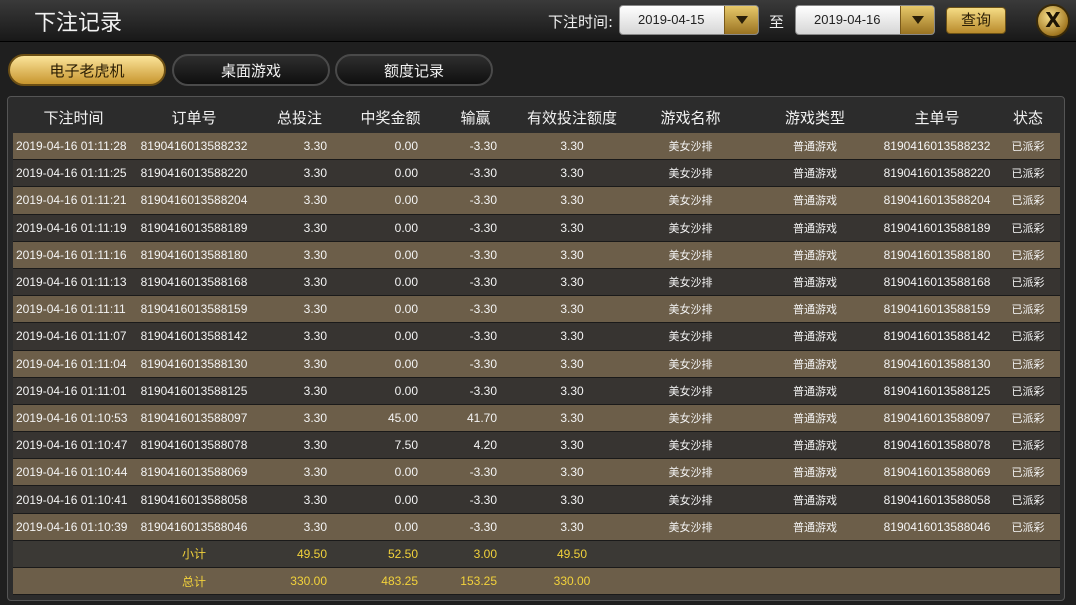 This screenshot has width=1076, height=605. I want to click on table-cell: 2019-04-16 01:11:04, so click(73, 364).